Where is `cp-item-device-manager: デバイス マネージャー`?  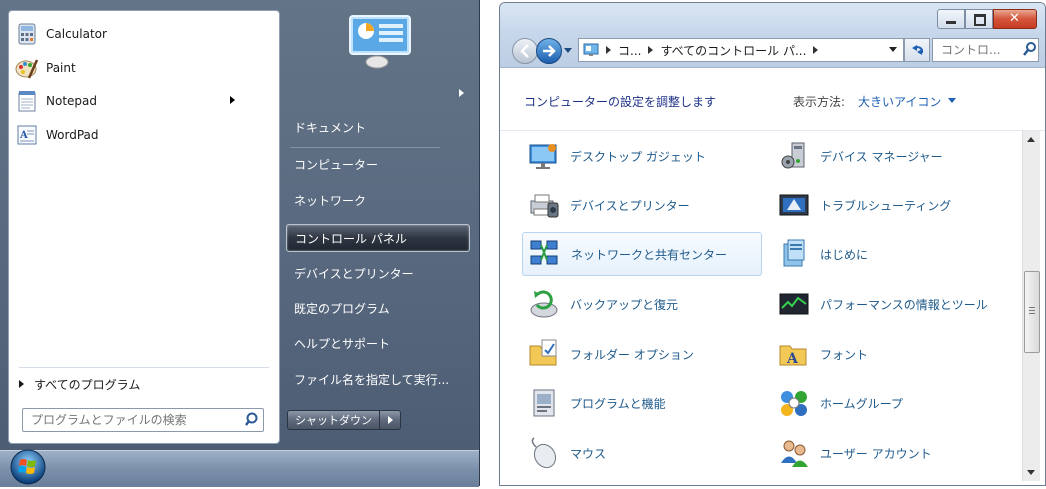
cp-item-device-manager: デバイス マネージャー is located at coordinates (892, 156).